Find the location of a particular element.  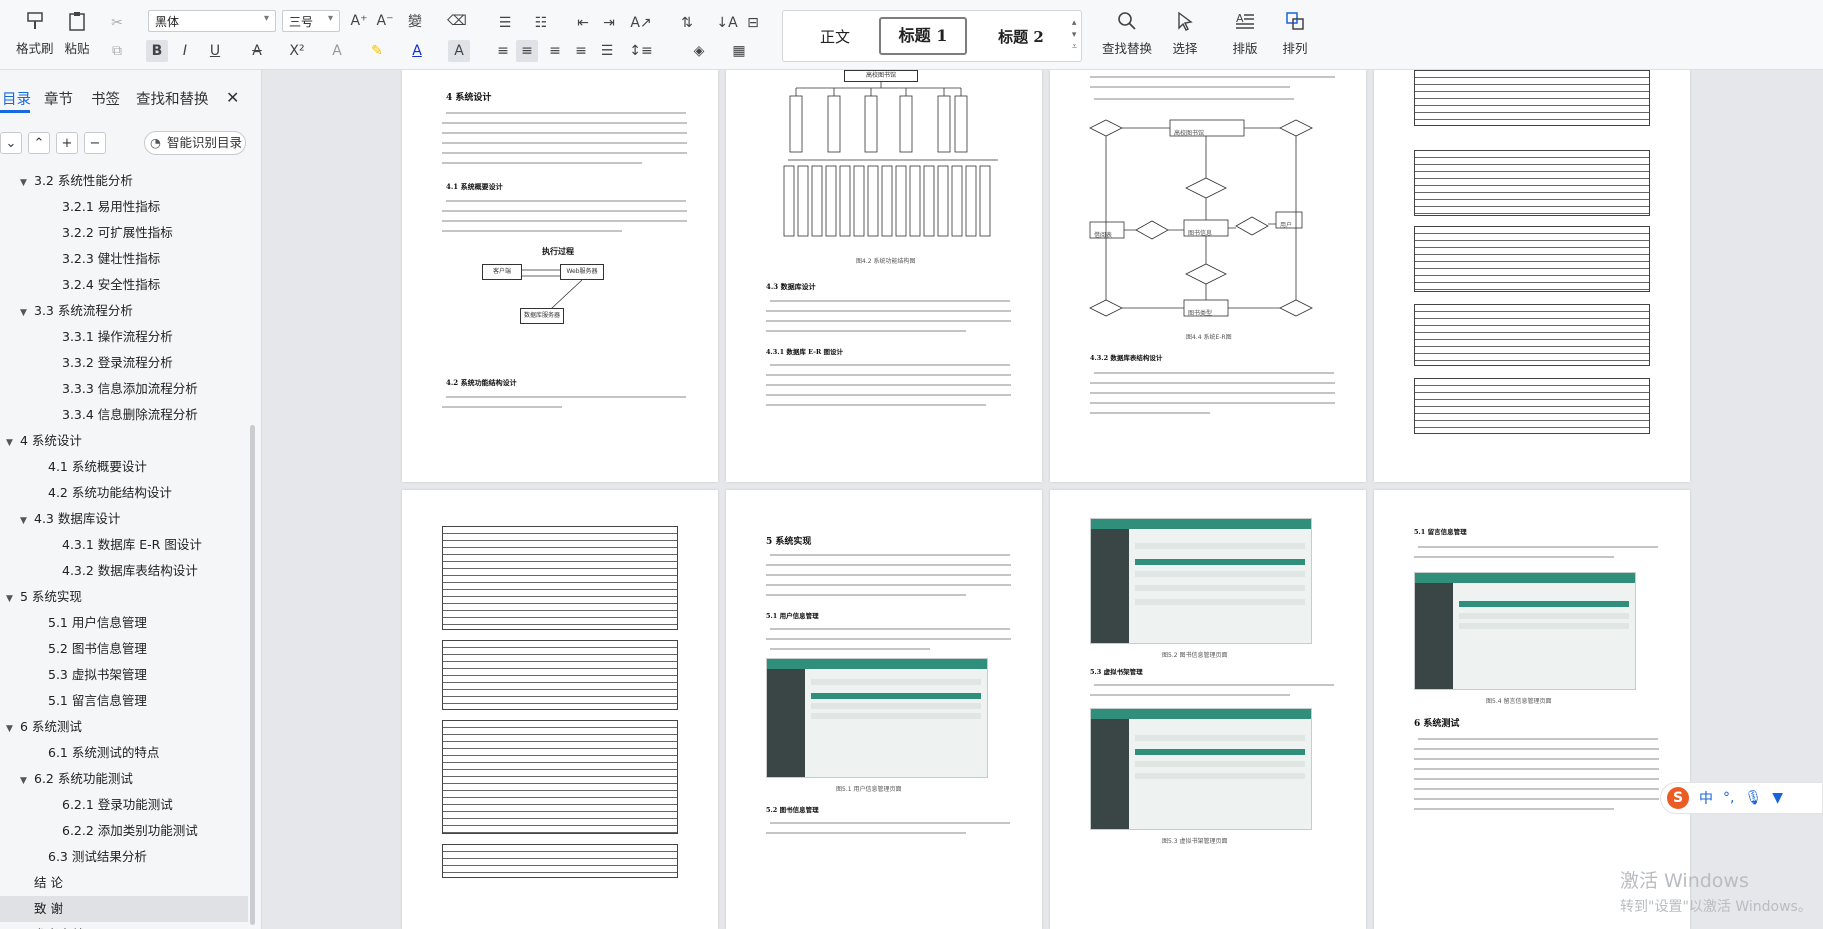

toc-item: 结 论 is located at coordinates (124, 883).